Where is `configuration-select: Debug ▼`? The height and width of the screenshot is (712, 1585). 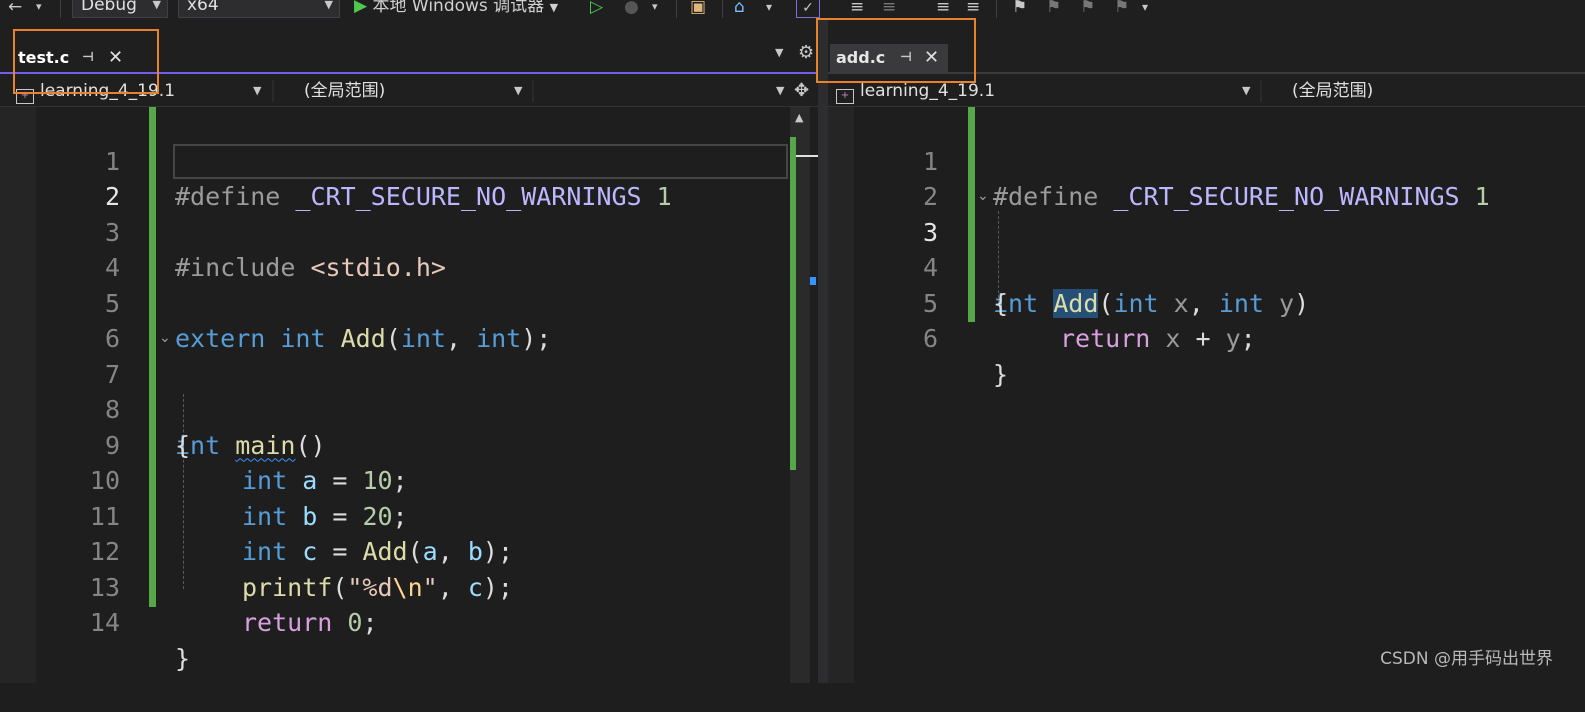
configuration-select: Debug ▼ is located at coordinates (120, 9).